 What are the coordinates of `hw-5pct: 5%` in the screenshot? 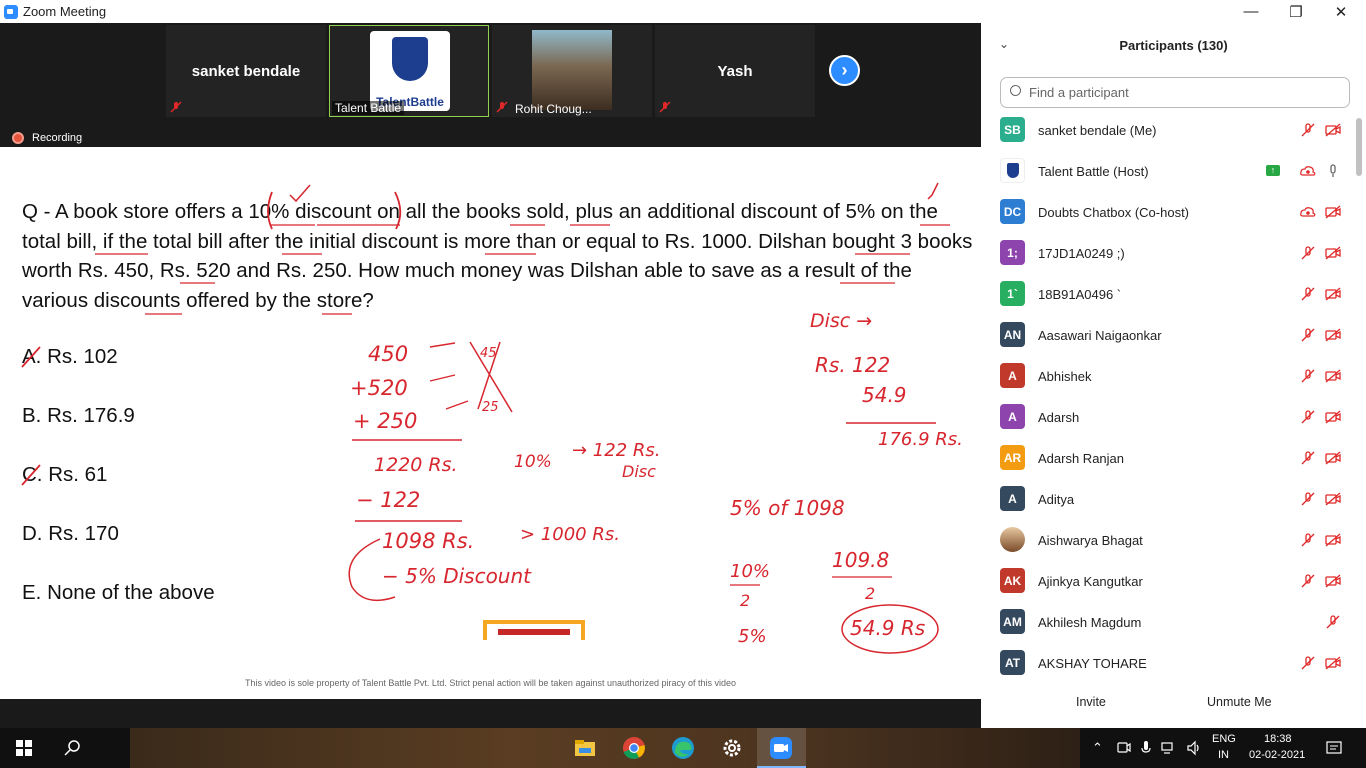 It's located at (752, 636).